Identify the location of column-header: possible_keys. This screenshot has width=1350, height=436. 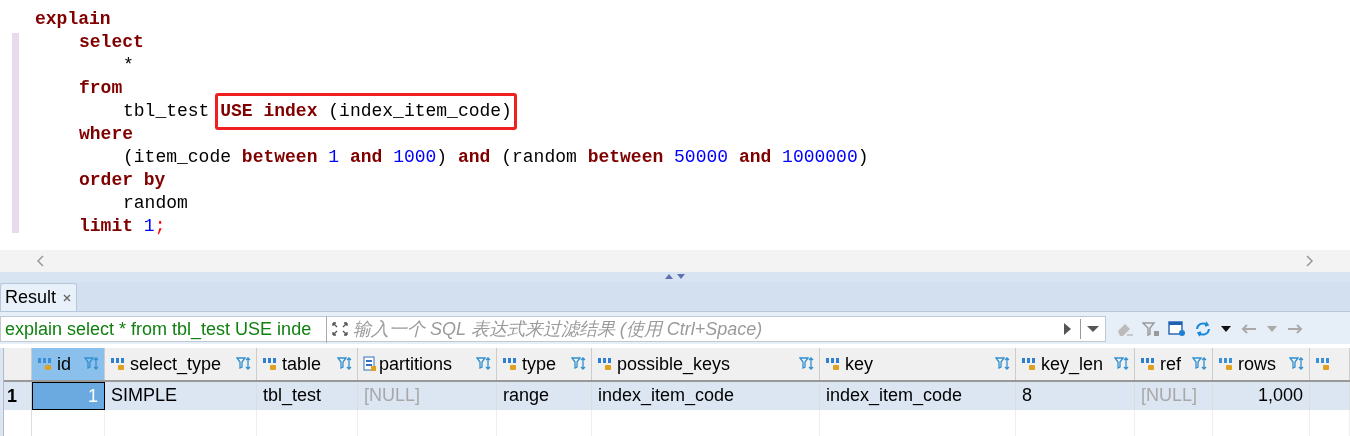
(706, 364).